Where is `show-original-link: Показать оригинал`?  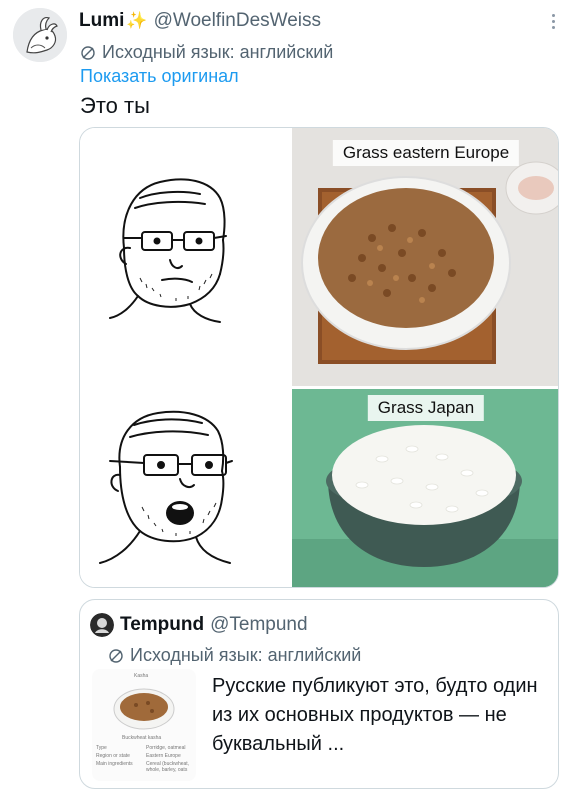 show-original-link: Показать оригинал is located at coordinates (159, 76).